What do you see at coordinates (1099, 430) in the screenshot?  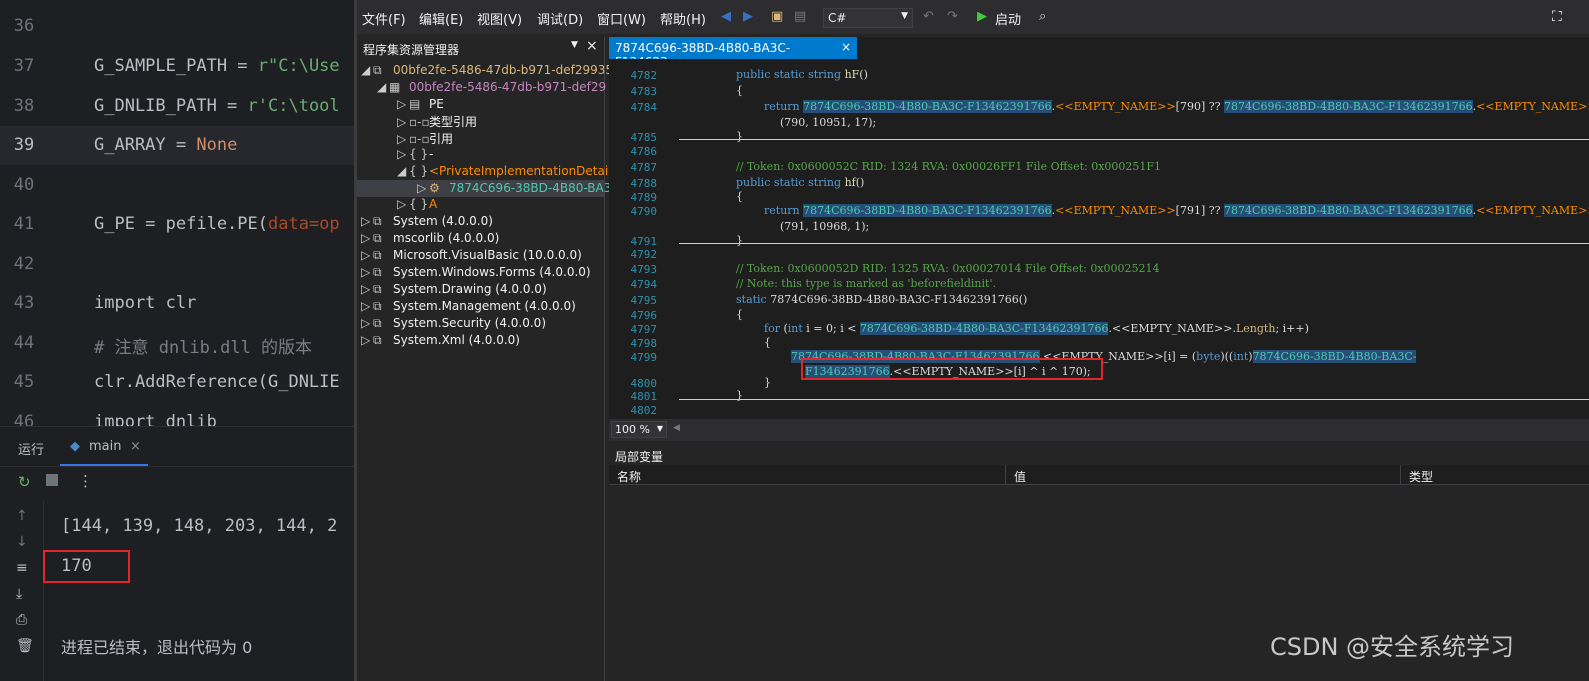 I see `zoom-bar: 100 % ▼ ◀` at bounding box center [1099, 430].